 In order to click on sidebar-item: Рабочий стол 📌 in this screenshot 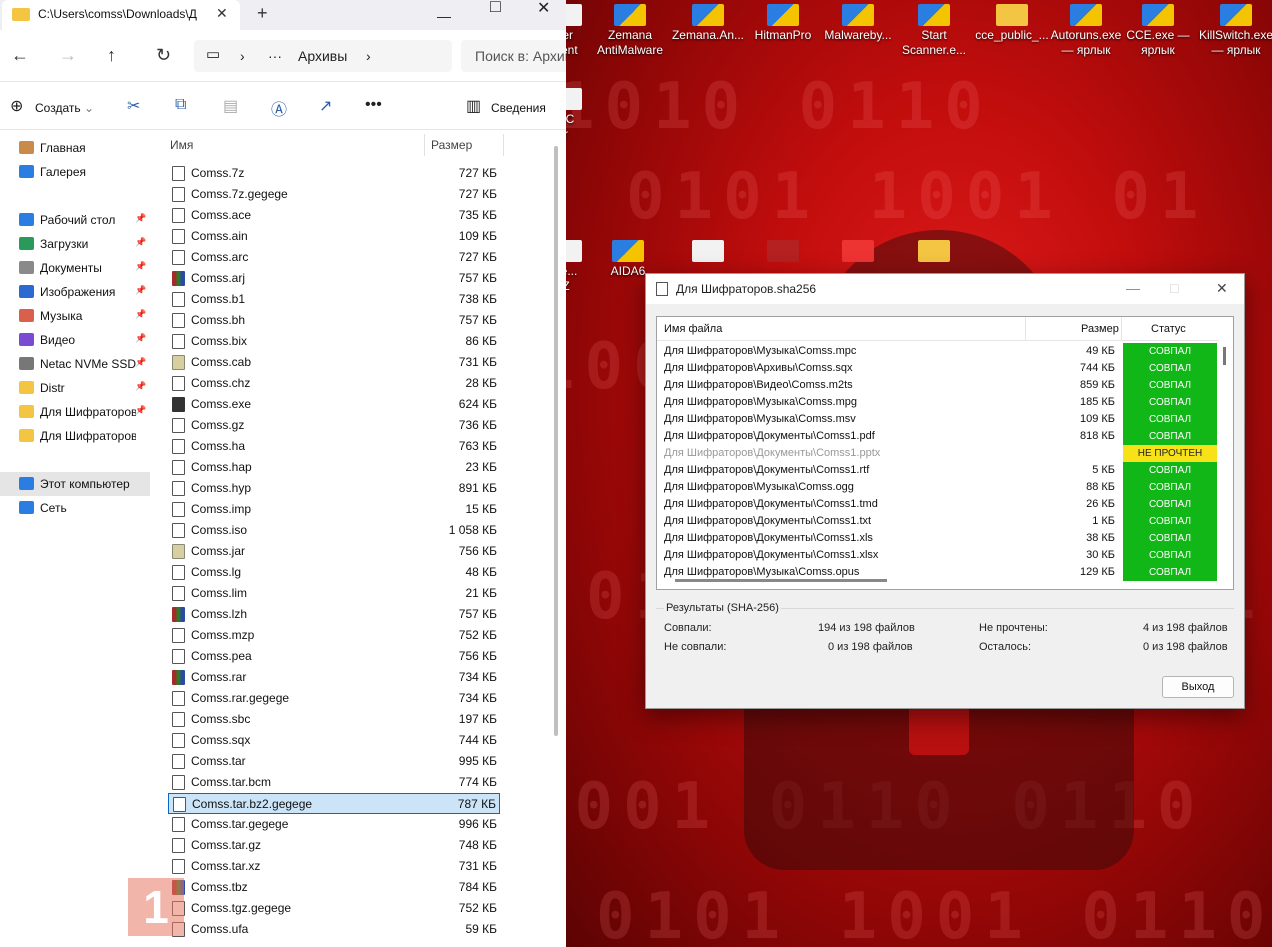, I will do `click(75, 220)`.